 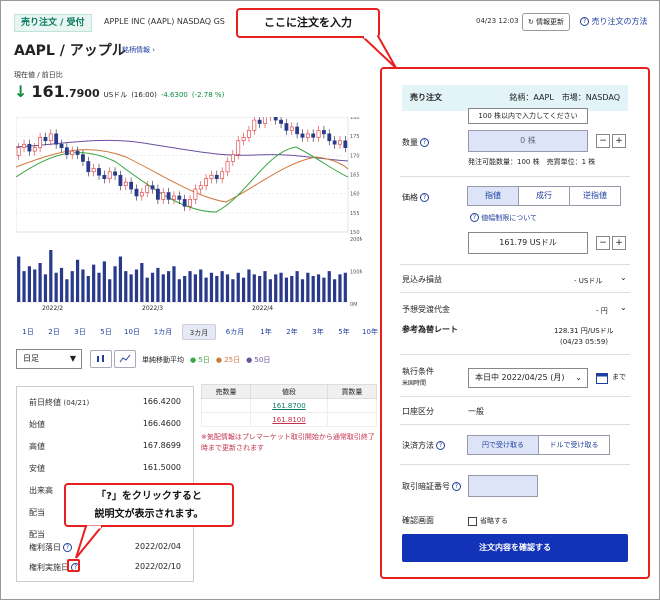 What do you see at coordinates (28, 332) in the screenshot?
I see `tab-1d: 1日` at bounding box center [28, 332].